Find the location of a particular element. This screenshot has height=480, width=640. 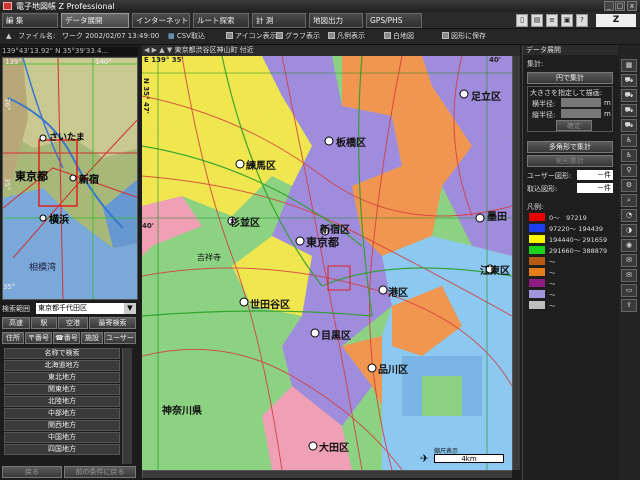

map-lat-top: N 35° 47' is located at coordinates (146, 96).